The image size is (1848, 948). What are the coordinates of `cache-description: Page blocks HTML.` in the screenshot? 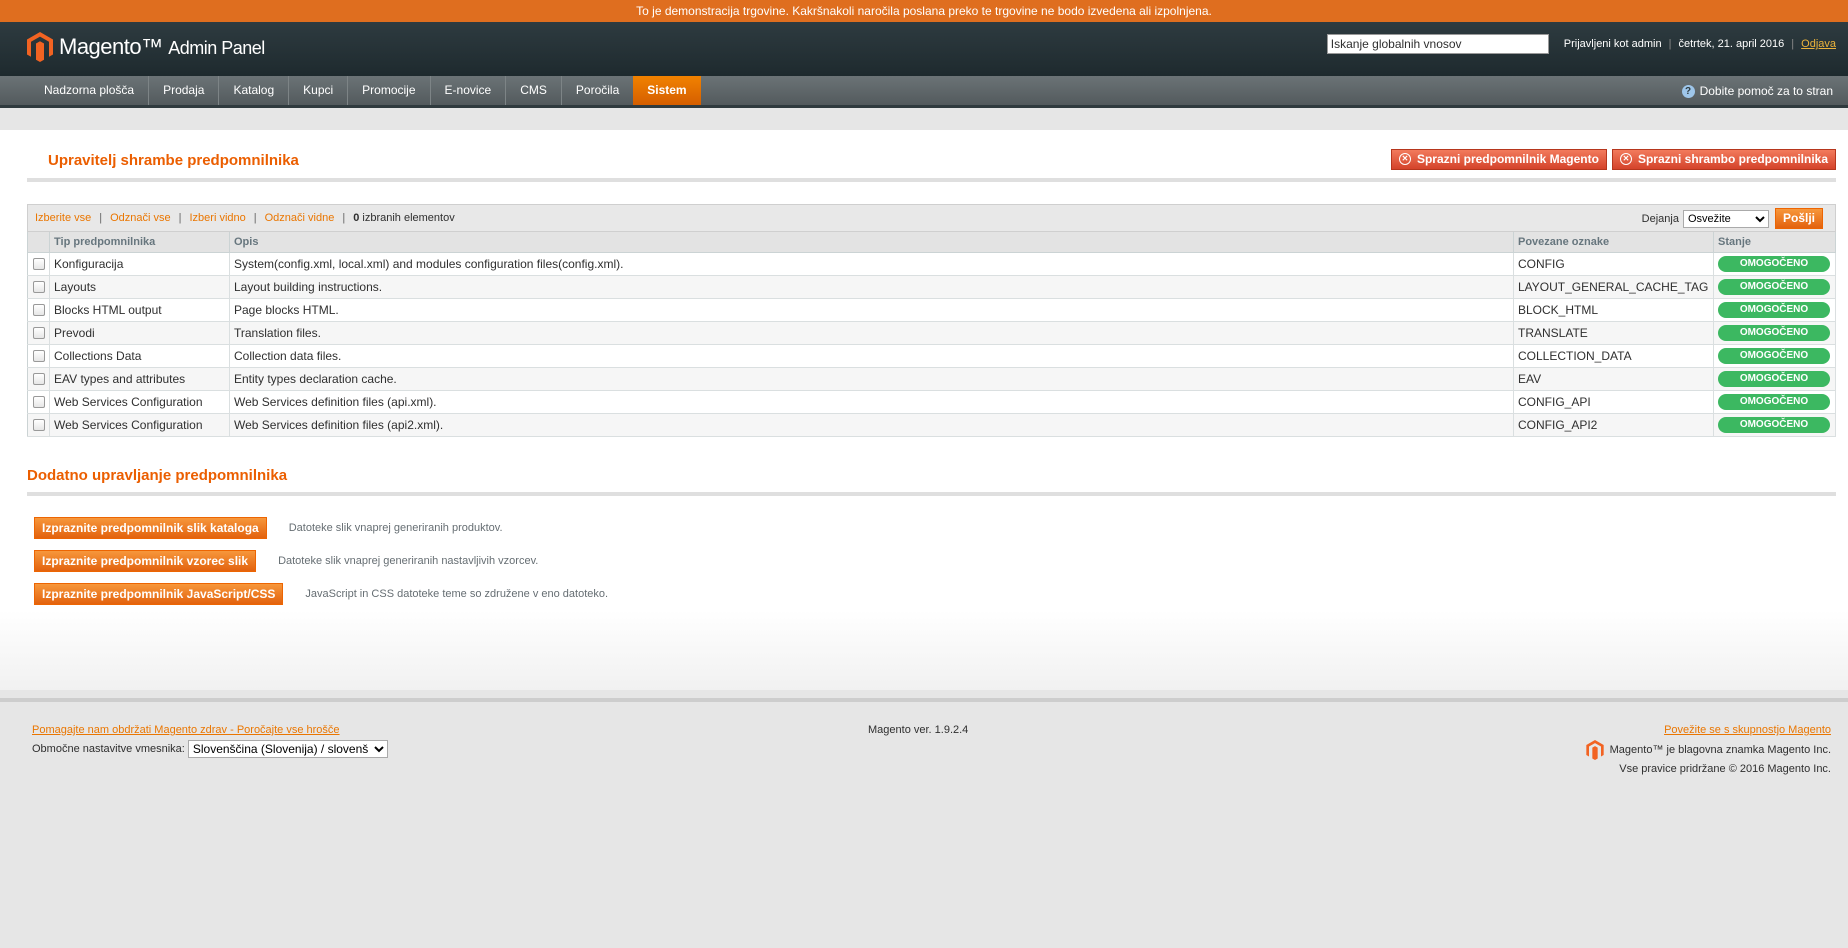 It's located at (871, 310).